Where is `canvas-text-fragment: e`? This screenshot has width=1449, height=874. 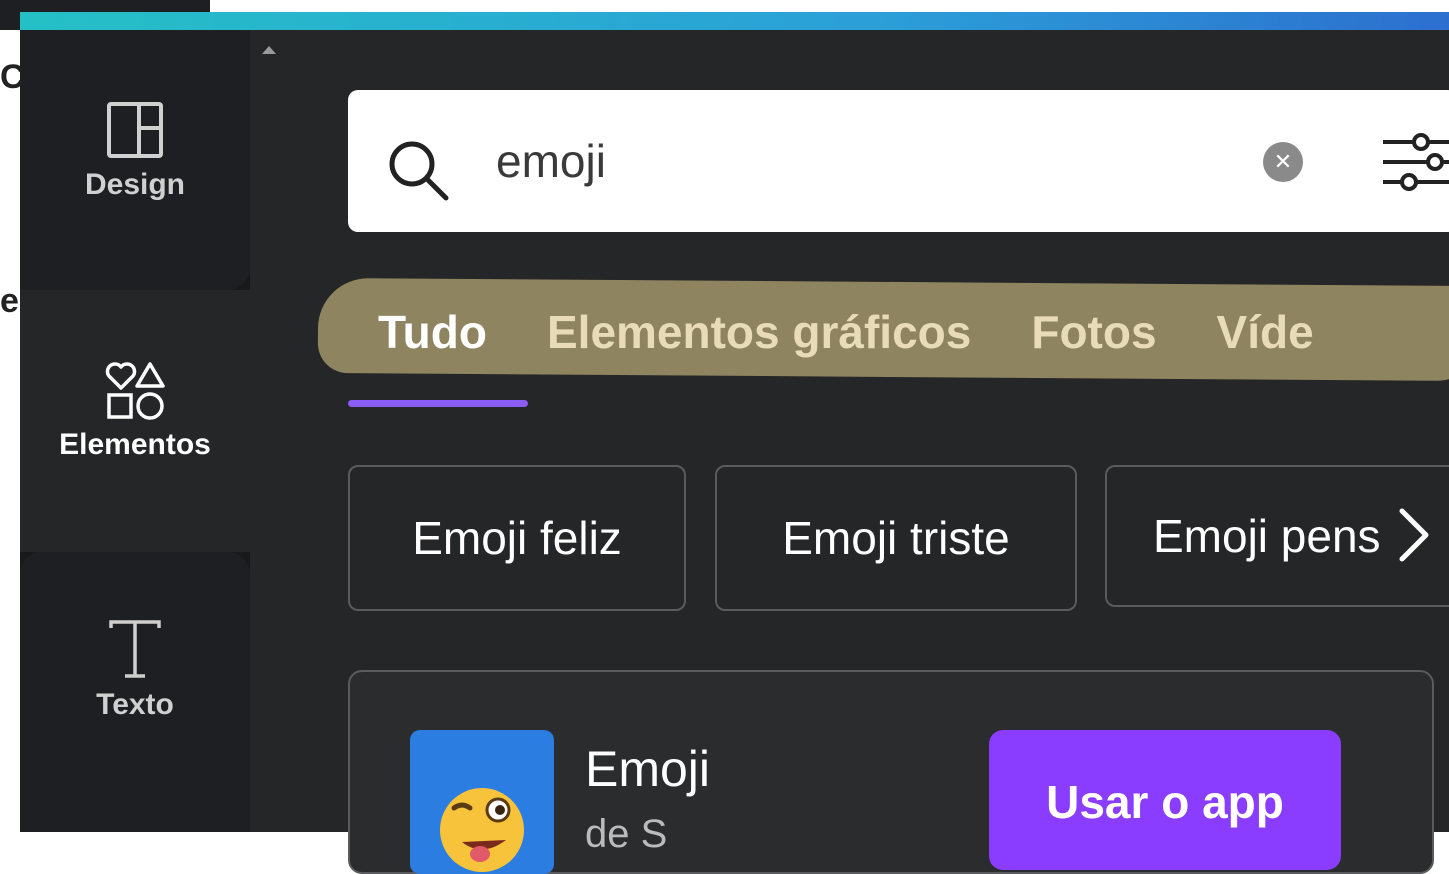
canvas-text-fragment: e is located at coordinates (9, 301).